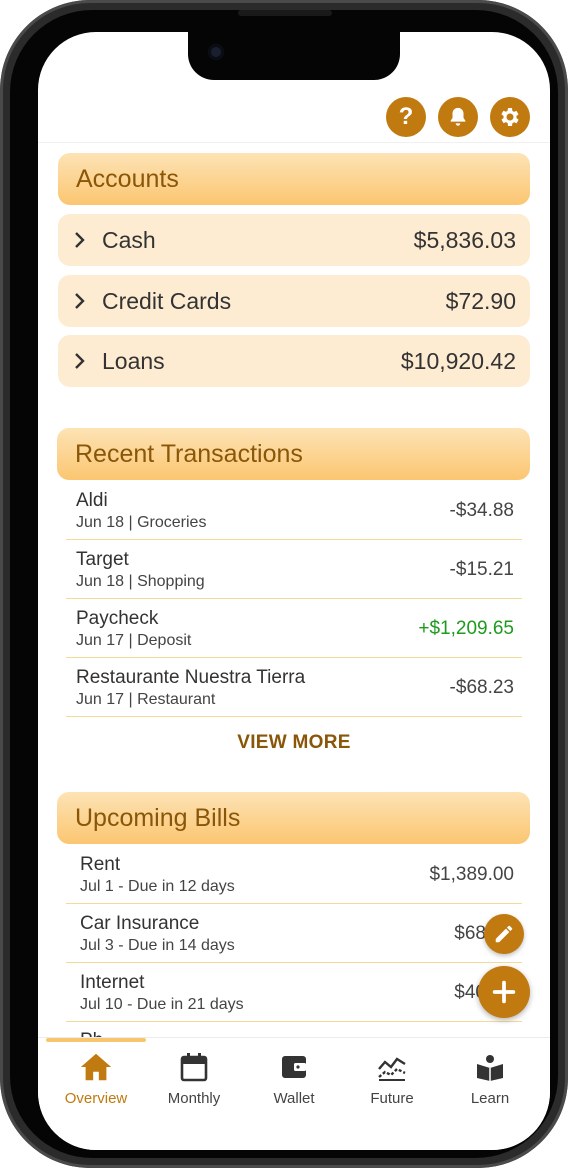 The image size is (568, 1168). I want to click on edit-button, so click(504, 934).